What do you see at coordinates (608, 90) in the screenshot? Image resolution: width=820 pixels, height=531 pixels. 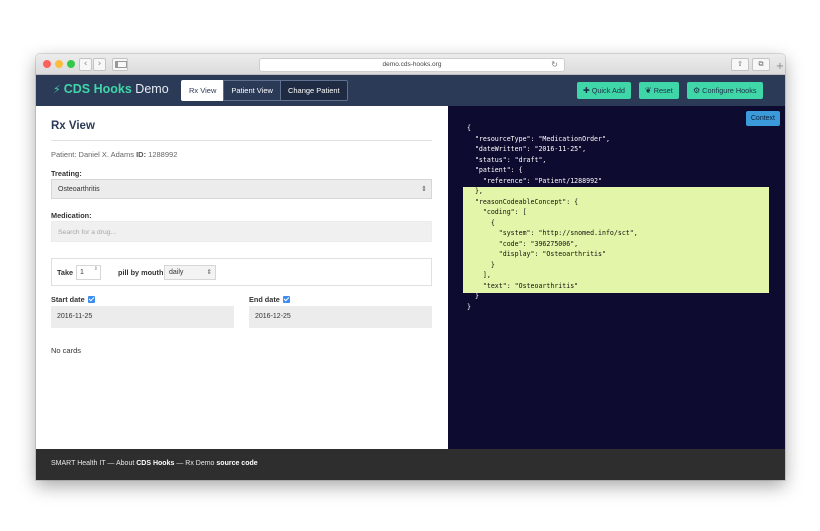 I see `quick-add-label: Quick Add` at bounding box center [608, 90].